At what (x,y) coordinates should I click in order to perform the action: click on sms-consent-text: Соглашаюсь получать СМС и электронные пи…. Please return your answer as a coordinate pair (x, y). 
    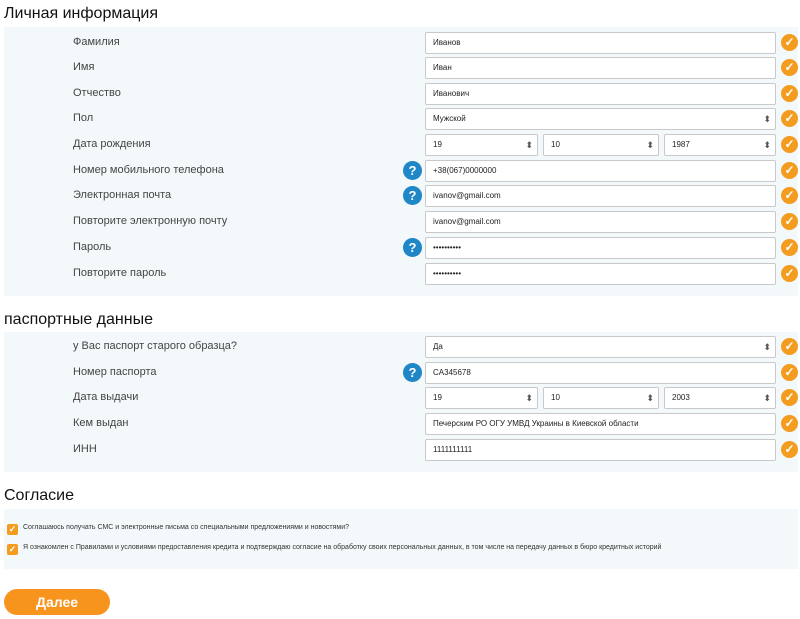
    Looking at the image, I should click on (186, 527).